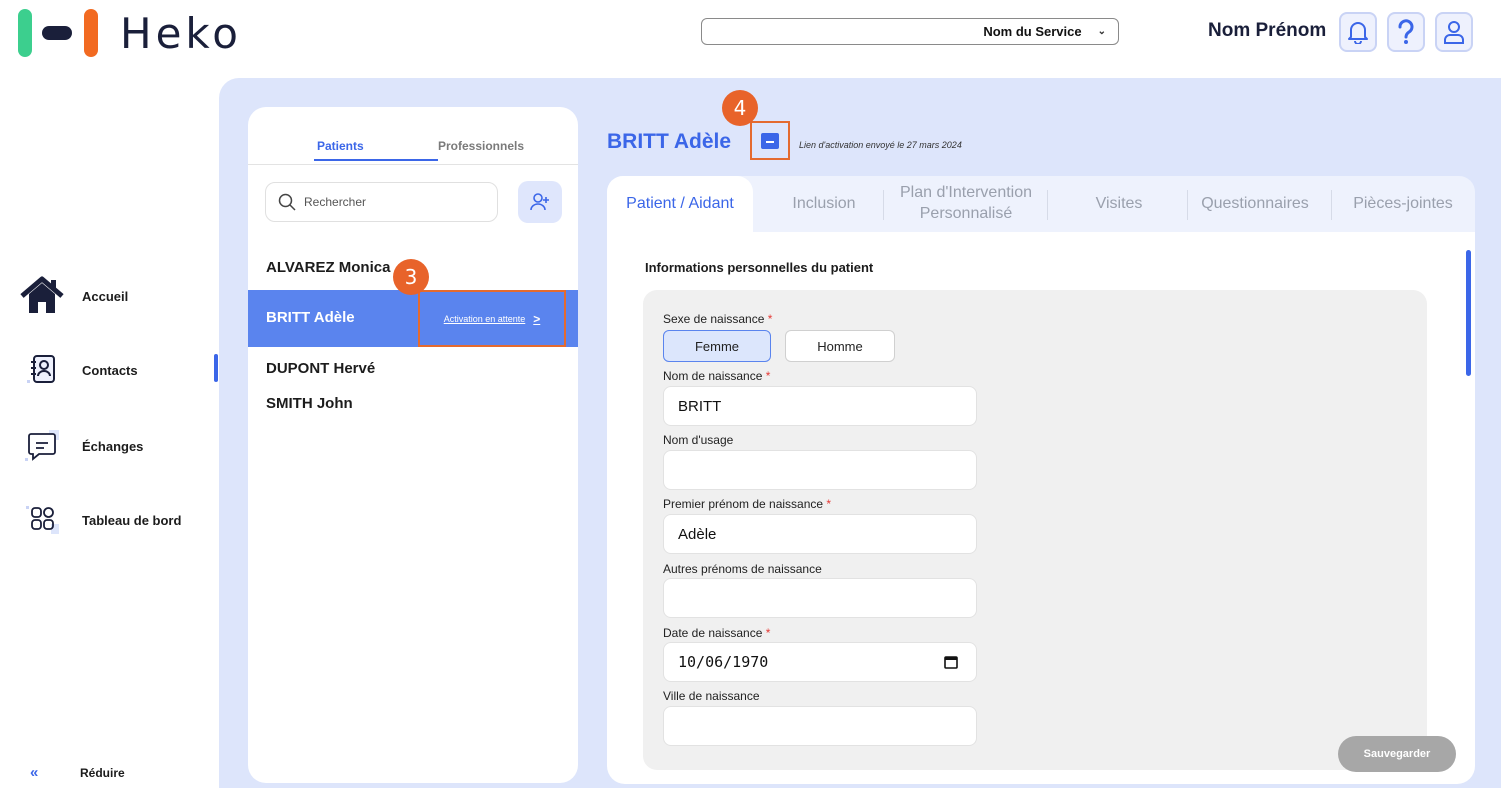 The height and width of the screenshot is (788, 1501). What do you see at coordinates (57, 33) in the screenshot?
I see `logo-dash` at bounding box center [57, 33].